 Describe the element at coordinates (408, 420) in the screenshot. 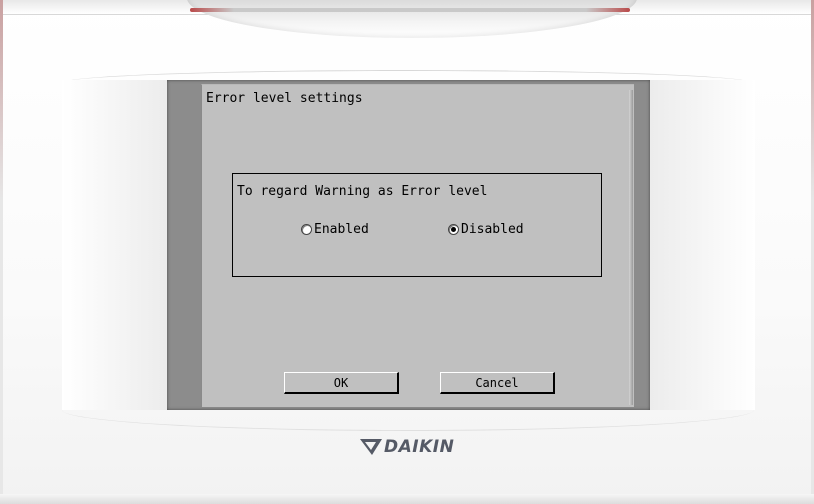

I see `device-lower-arc` at that location.